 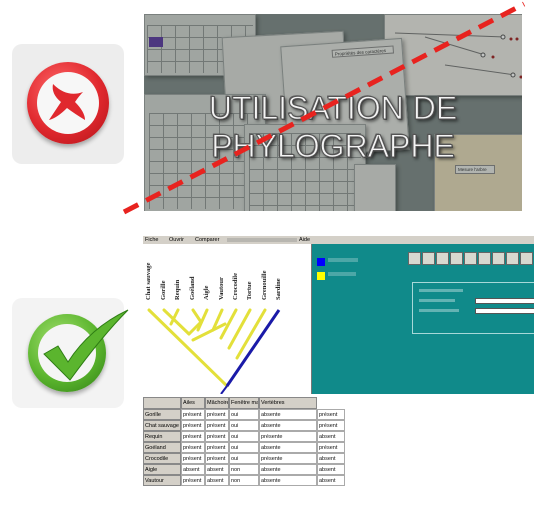 What do you see at coordinates (162, 436) in the screenshot?
I see `table-row-header: Requin` at bounding box center [162, 436].